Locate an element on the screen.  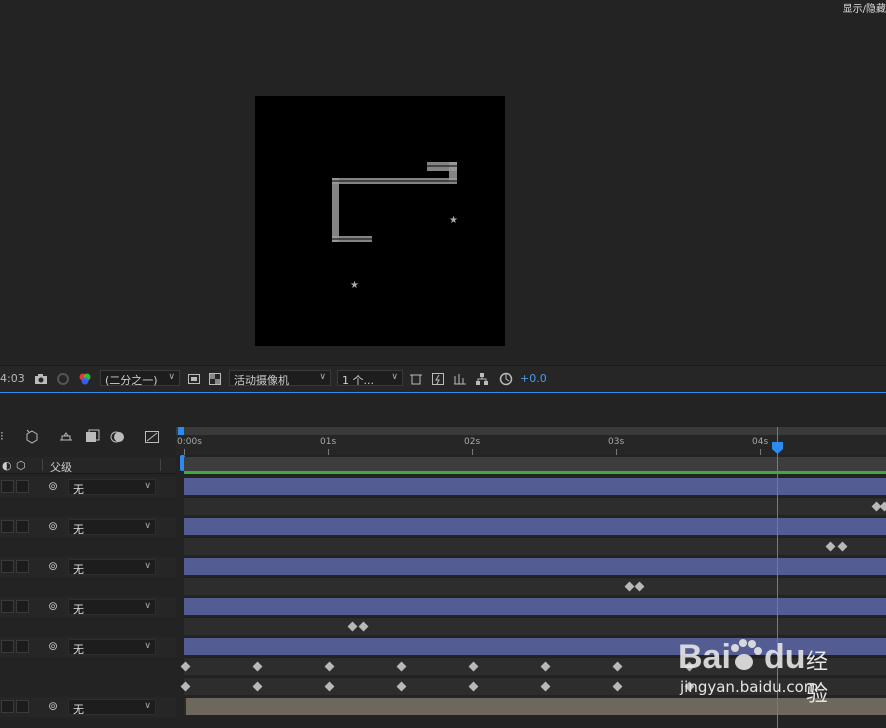
work-area-bar is located at coordinates (531, 431).